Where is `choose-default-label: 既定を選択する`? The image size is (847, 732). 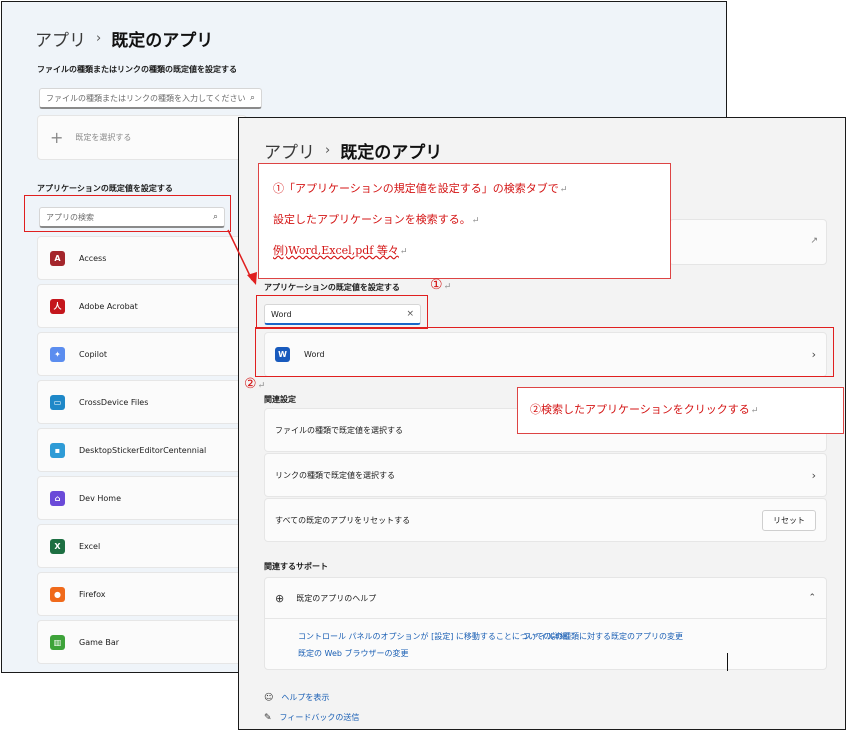
choose-default-label: 既定を選択する is located at coordinates (103, 137).